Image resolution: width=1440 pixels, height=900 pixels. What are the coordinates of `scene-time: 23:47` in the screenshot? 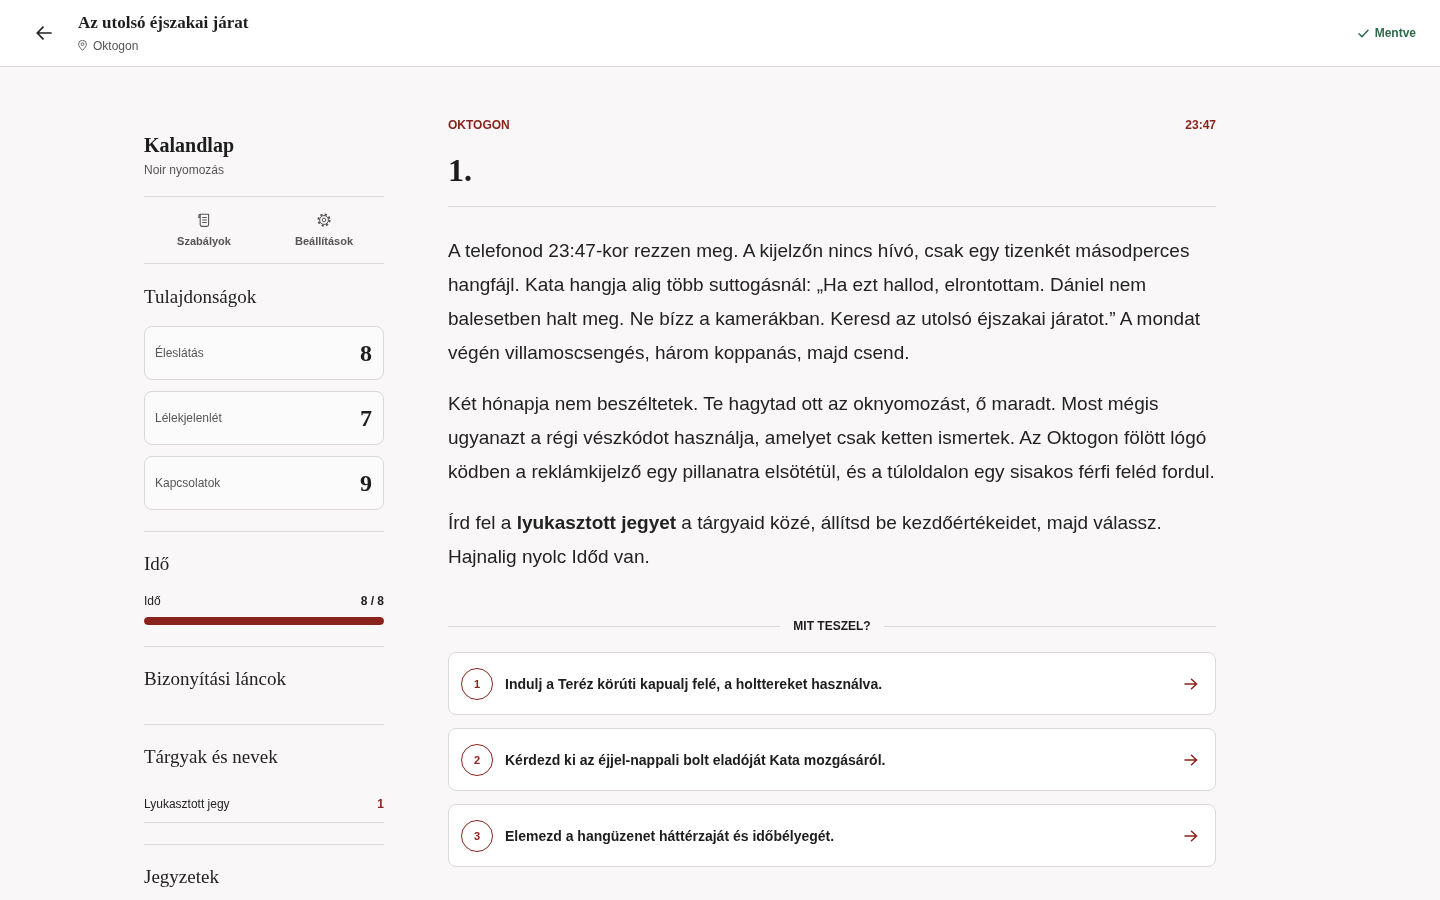 It's located at (1200, 125).